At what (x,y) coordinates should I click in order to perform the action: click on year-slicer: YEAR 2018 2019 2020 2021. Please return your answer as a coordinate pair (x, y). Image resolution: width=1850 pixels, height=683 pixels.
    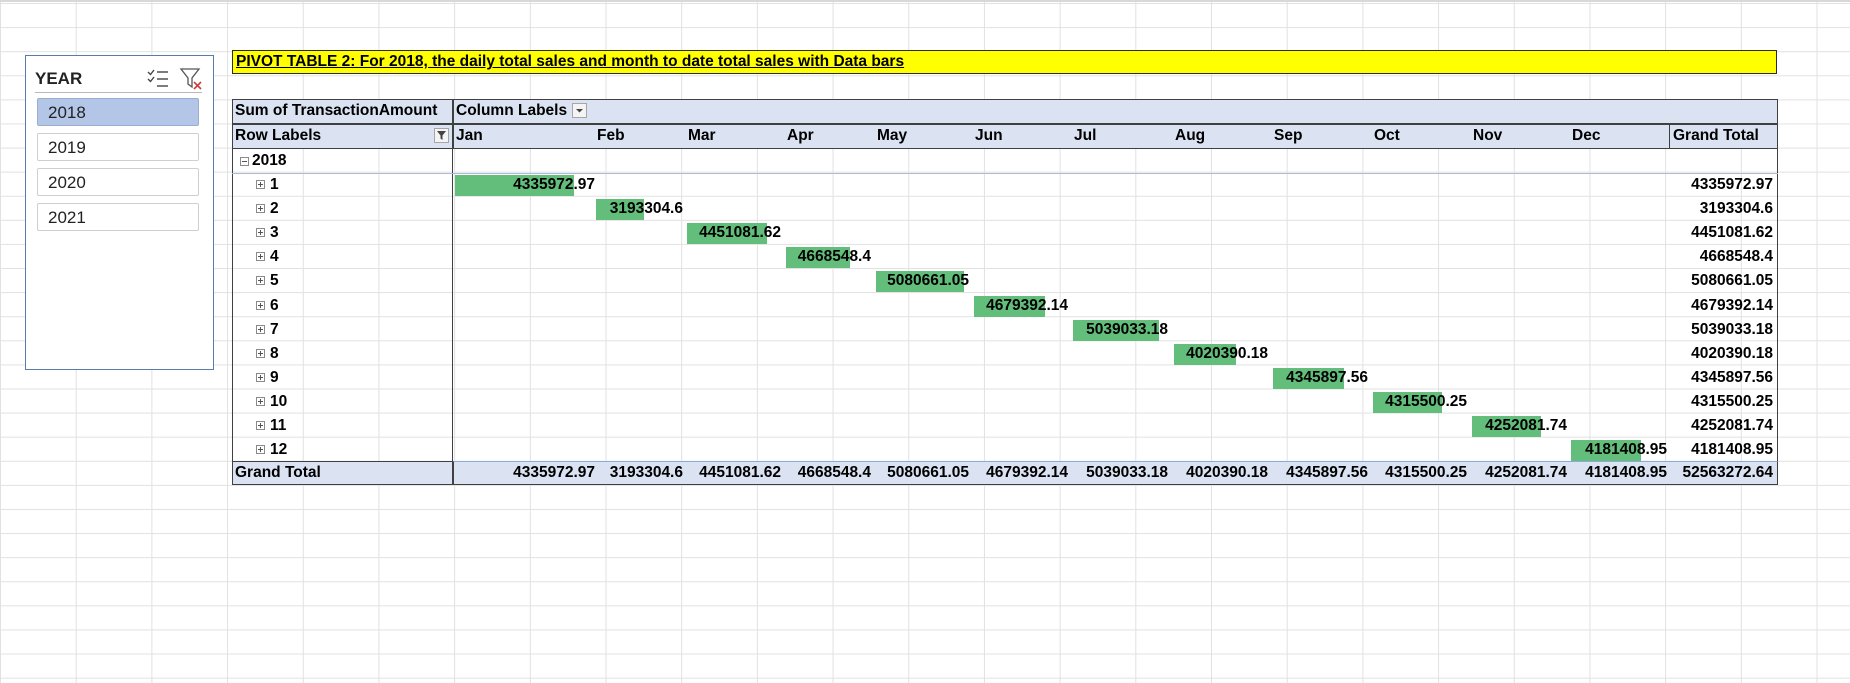
    Looking at the image, I should click on (119, 212).